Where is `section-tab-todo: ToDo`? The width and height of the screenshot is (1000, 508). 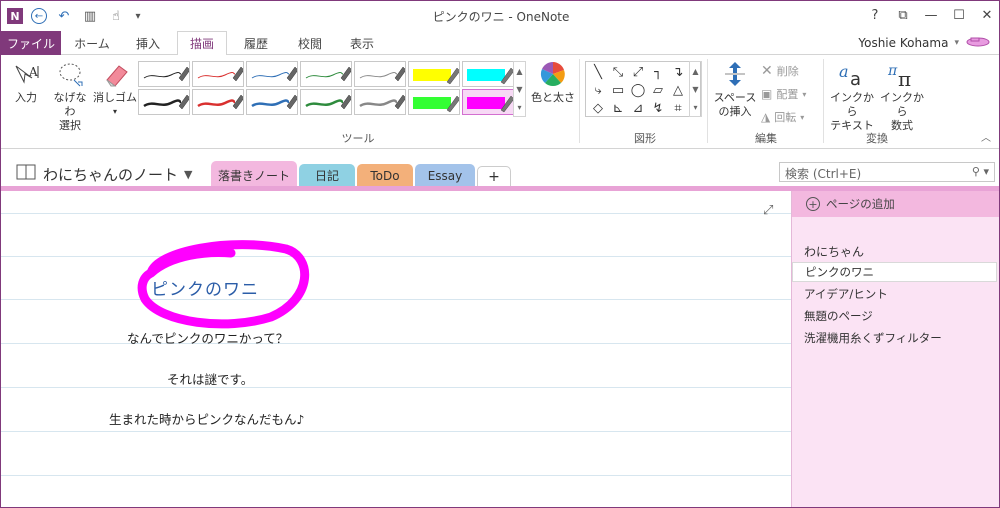 section-tab-todo: ToDo is located at coordinates (385, 175).